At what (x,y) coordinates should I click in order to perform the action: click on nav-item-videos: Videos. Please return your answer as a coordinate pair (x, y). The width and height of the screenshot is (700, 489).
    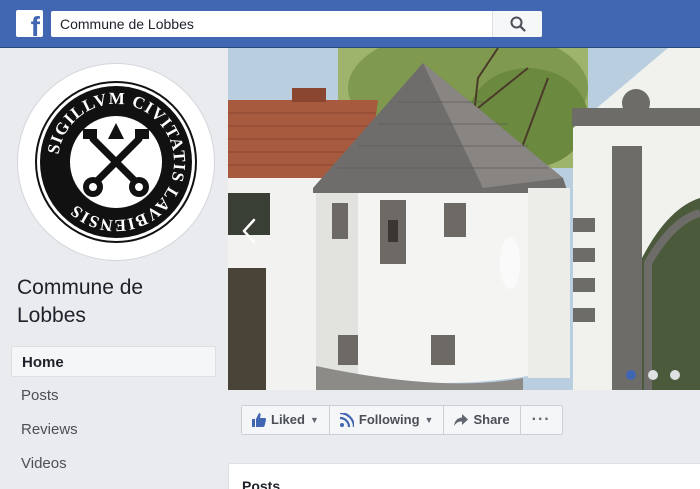
    Looking at the image, I should click on (113, 463).